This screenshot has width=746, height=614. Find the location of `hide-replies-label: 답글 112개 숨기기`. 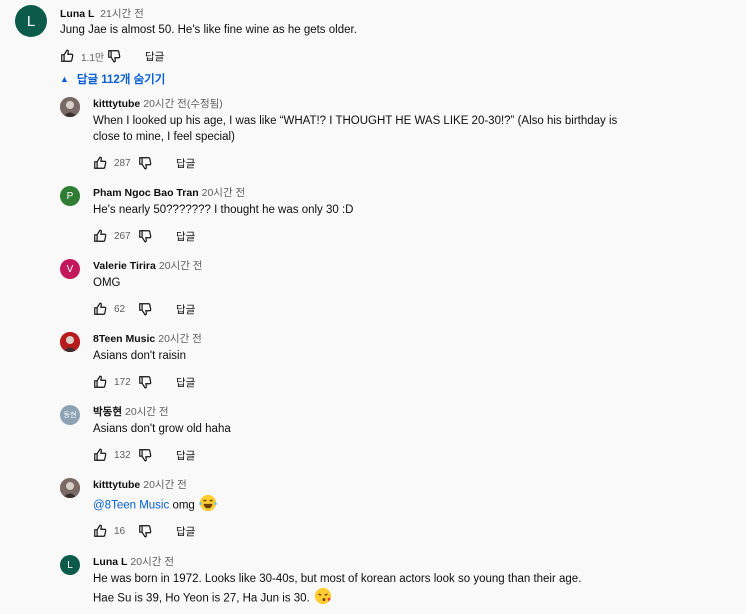

hide-replies-label: 답글 112개 숨기기 is located at coordinates (121, 80).